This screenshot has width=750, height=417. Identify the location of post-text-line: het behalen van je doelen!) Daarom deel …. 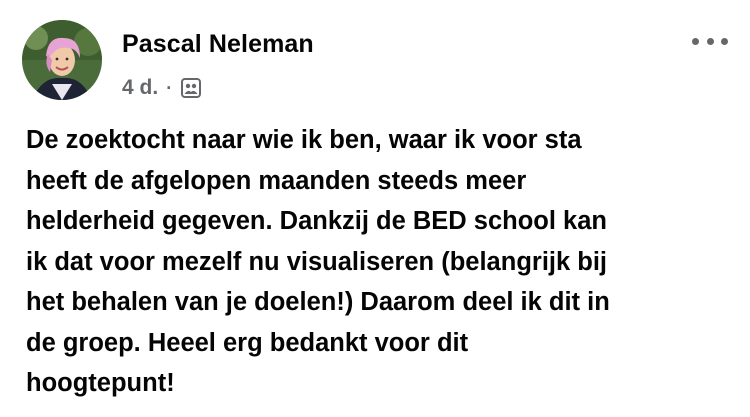
(318, 302).